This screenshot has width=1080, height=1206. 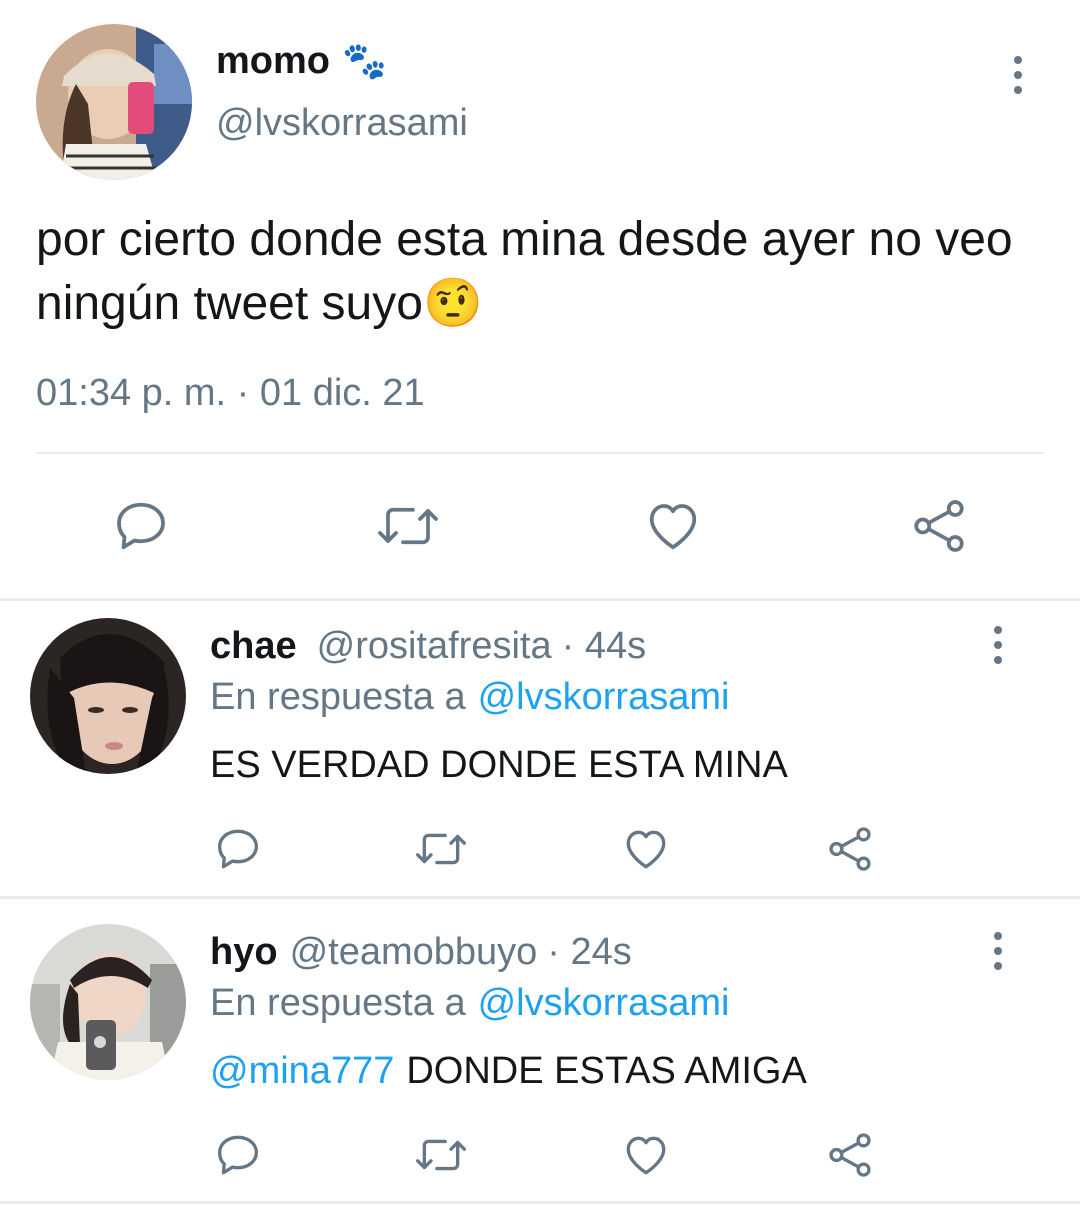 What do you see at coordinates (540, 453) in the screenshot?
I see `timestamp-divider` at bounding box center [540, 453].